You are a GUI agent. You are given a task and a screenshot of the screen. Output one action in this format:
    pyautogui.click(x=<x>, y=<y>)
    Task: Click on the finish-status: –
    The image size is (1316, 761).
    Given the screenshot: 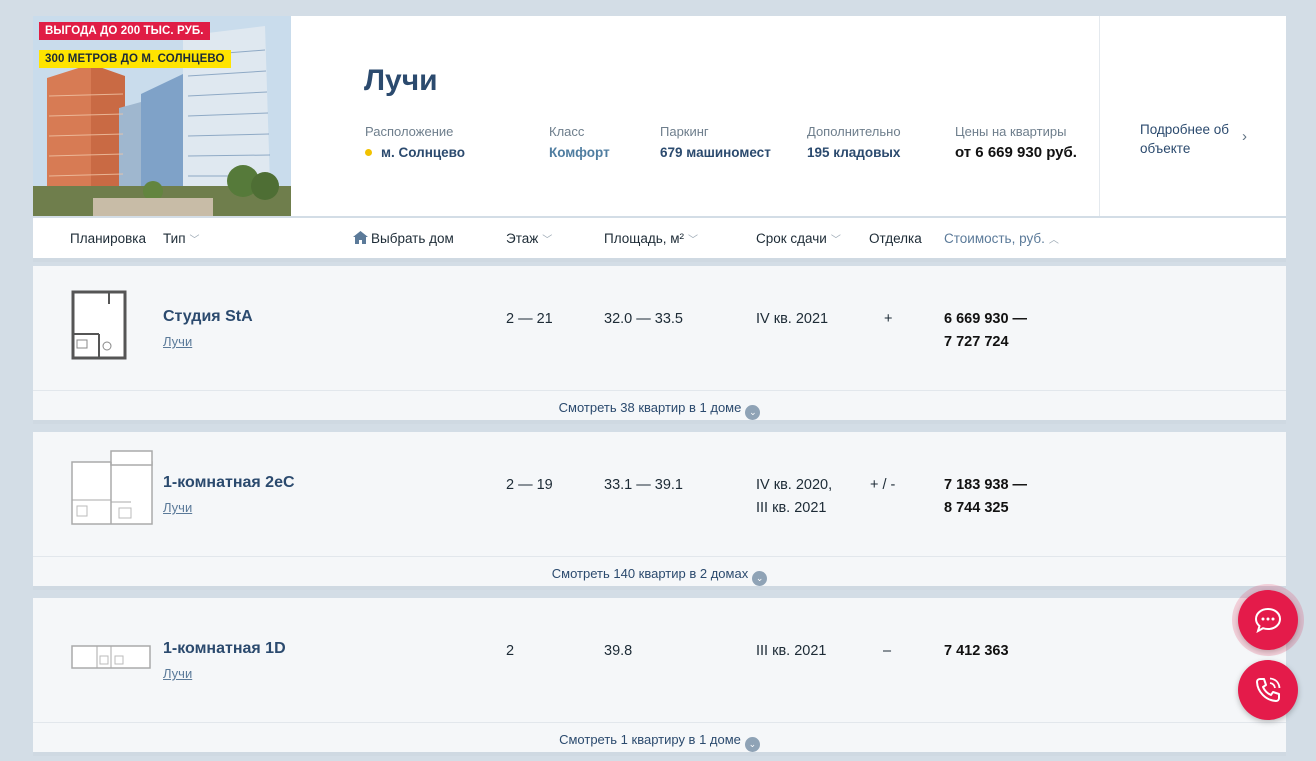 What is the action you would take?
    pyautogui.click(x=887, y=651)
    